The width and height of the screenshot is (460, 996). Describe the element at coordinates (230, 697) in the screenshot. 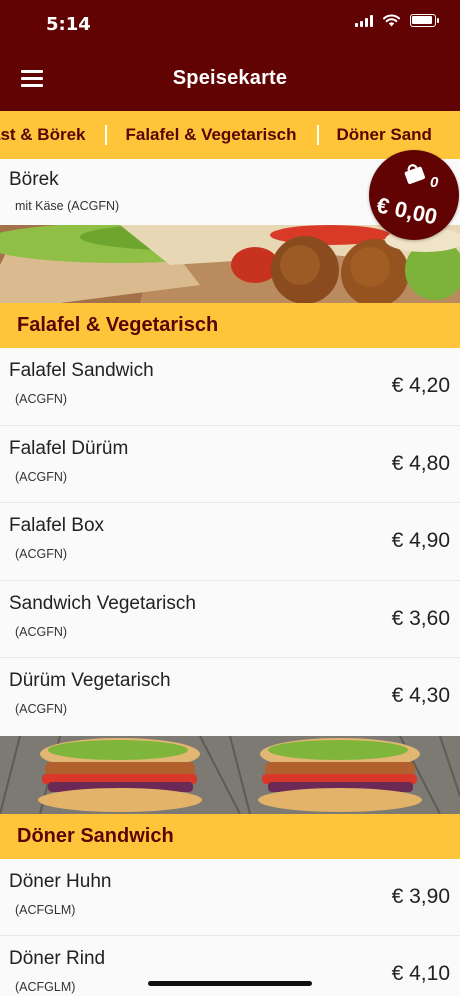

I see `menu-item: Dürüm Vegetarisch (ACGFN) € 4,30` at that location.